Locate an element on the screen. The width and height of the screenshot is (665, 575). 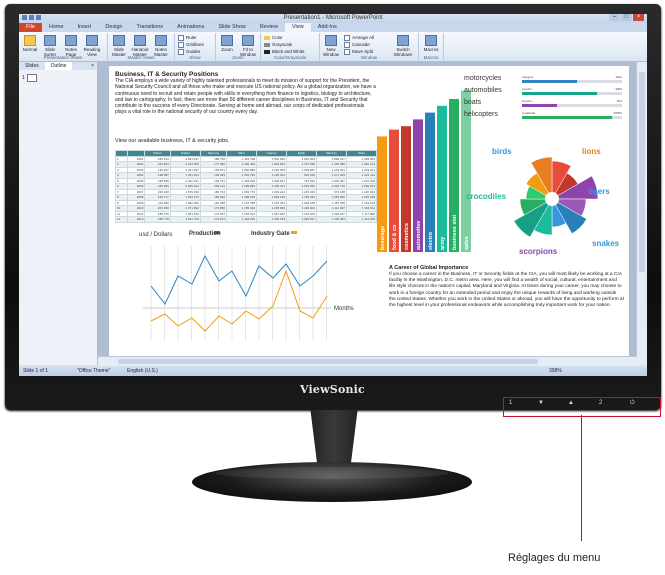
tab-outline: Outline is located at coordinates (58, 66).